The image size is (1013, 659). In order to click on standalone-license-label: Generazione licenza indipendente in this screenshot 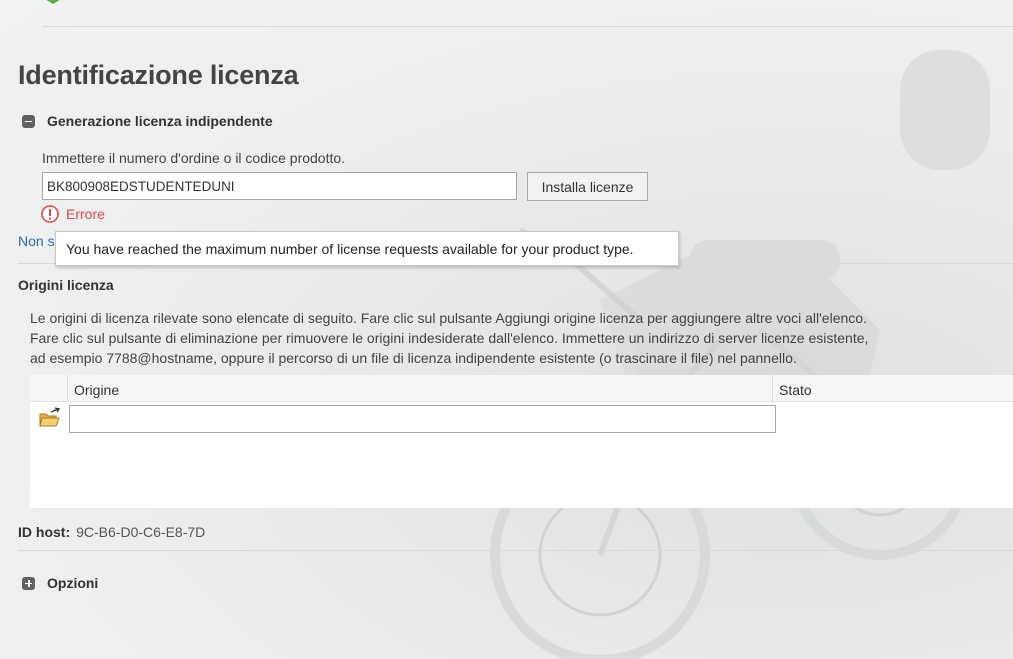, I will do `click(160, 121)`.